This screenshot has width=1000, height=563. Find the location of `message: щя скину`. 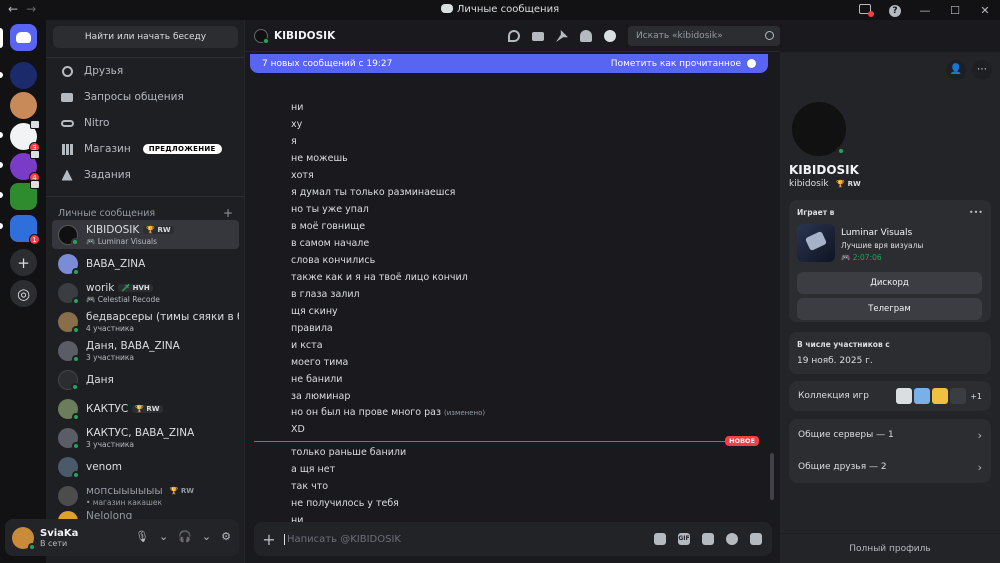

message: щя скину is located at coordinates (314, 311).